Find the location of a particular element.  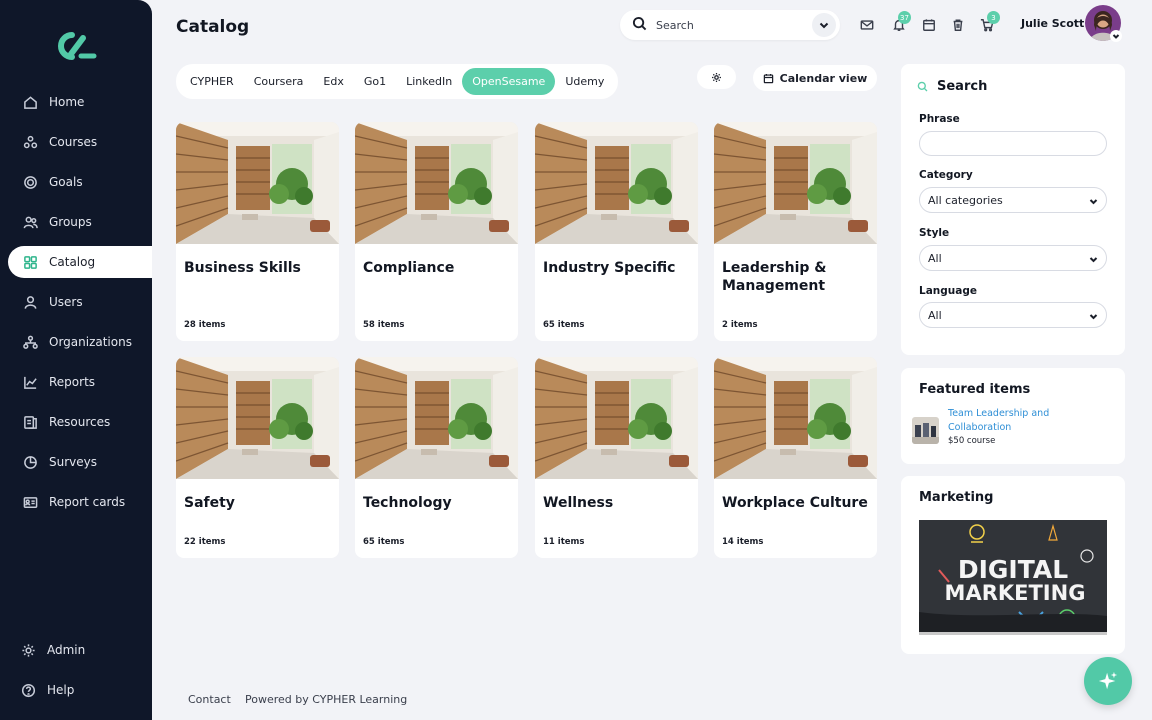

catalog-settings-button is located at coordinates (716, 77).